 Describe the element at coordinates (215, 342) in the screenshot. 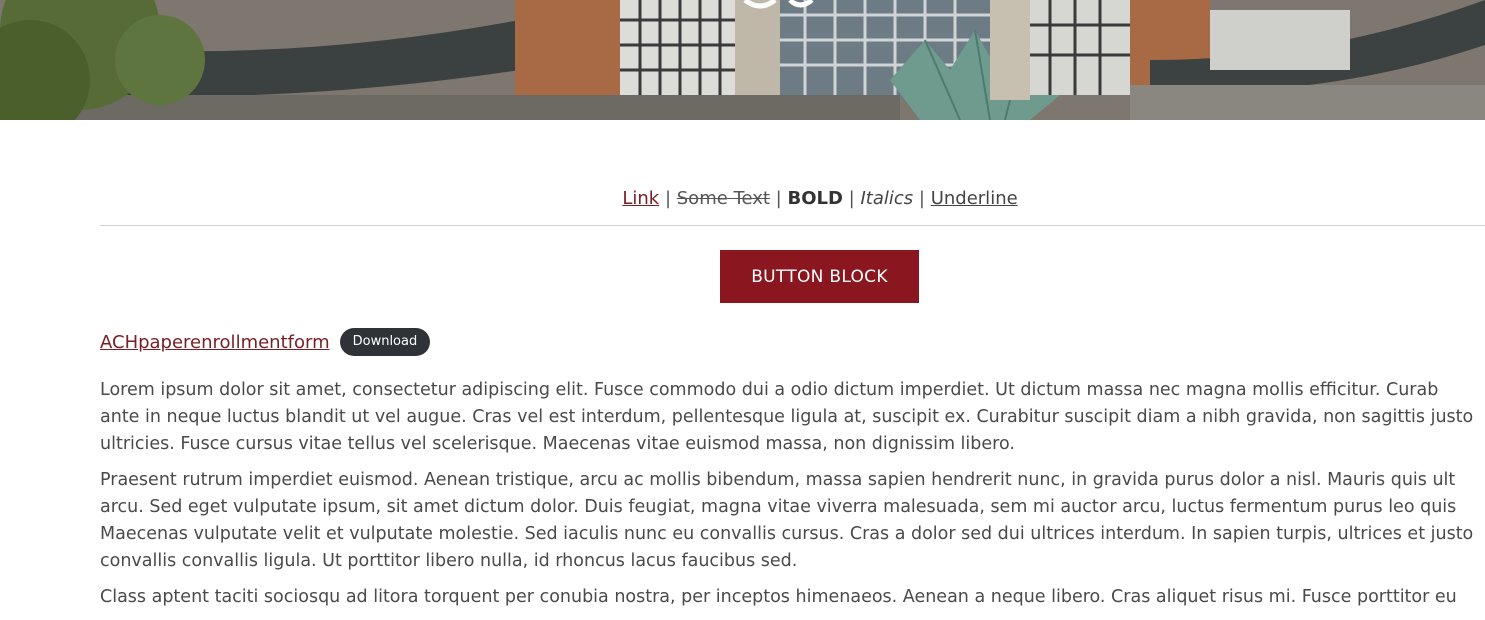

I see `file-link: ACHpaperenrollmentform` at that location.